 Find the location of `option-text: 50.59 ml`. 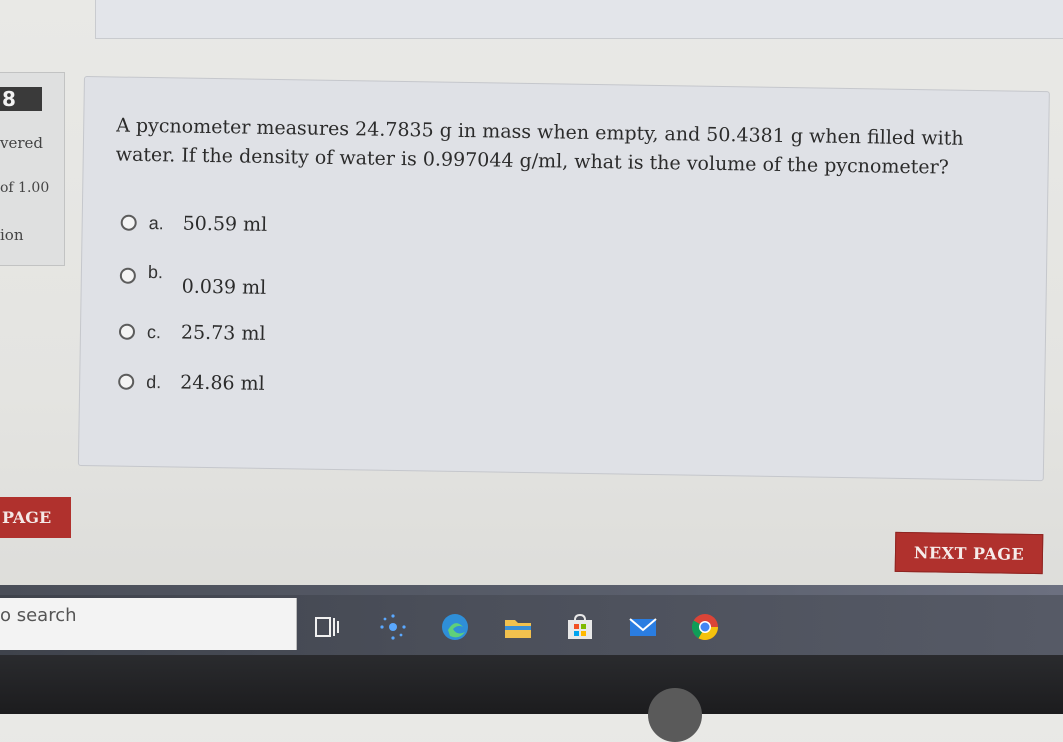

option-text: 50.59 ml is located at coordinates (225, 224).